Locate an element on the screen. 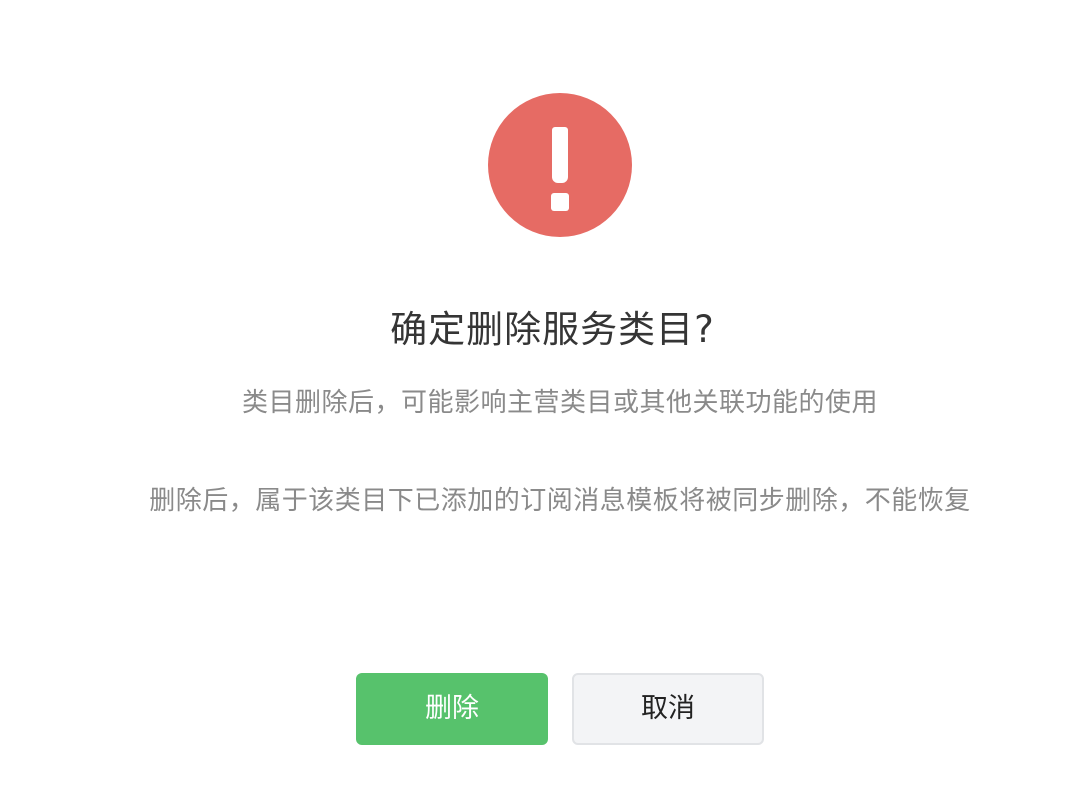  exclamation-dot is located at coordinates (560, 202).